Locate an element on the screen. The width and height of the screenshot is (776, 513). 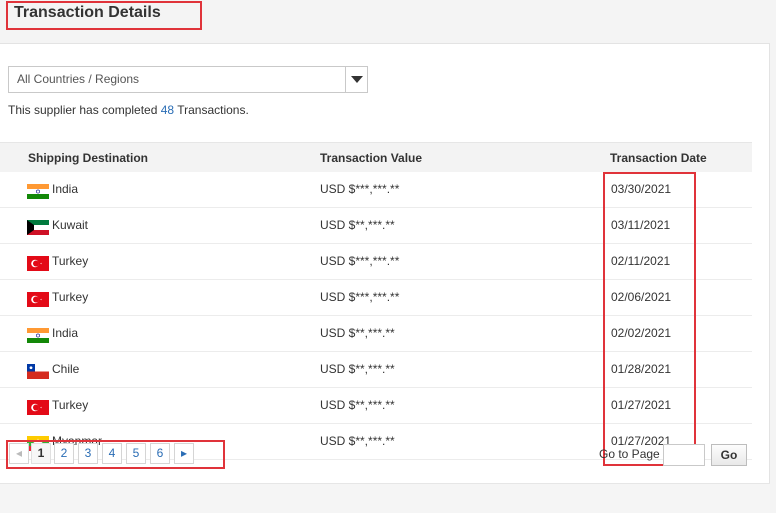
destination-cell: Chile is located at coordinates (66, 369).